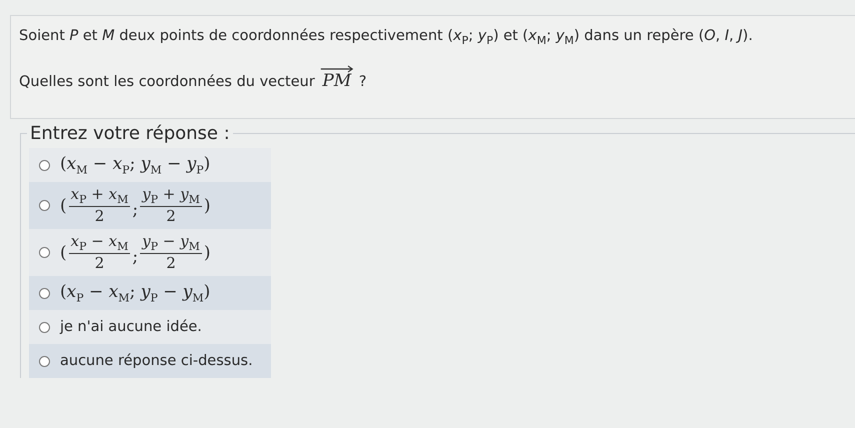 The height and width of the screenshot is (428, 855). I want to click on numerator: x$_{P}$ − x$_{M}$, so click(99, 243).